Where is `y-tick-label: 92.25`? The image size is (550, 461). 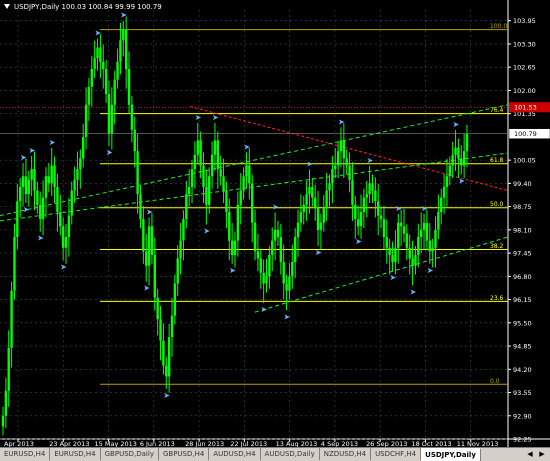
y-tick-label: 92.25 is located at coordinates (522, 440).